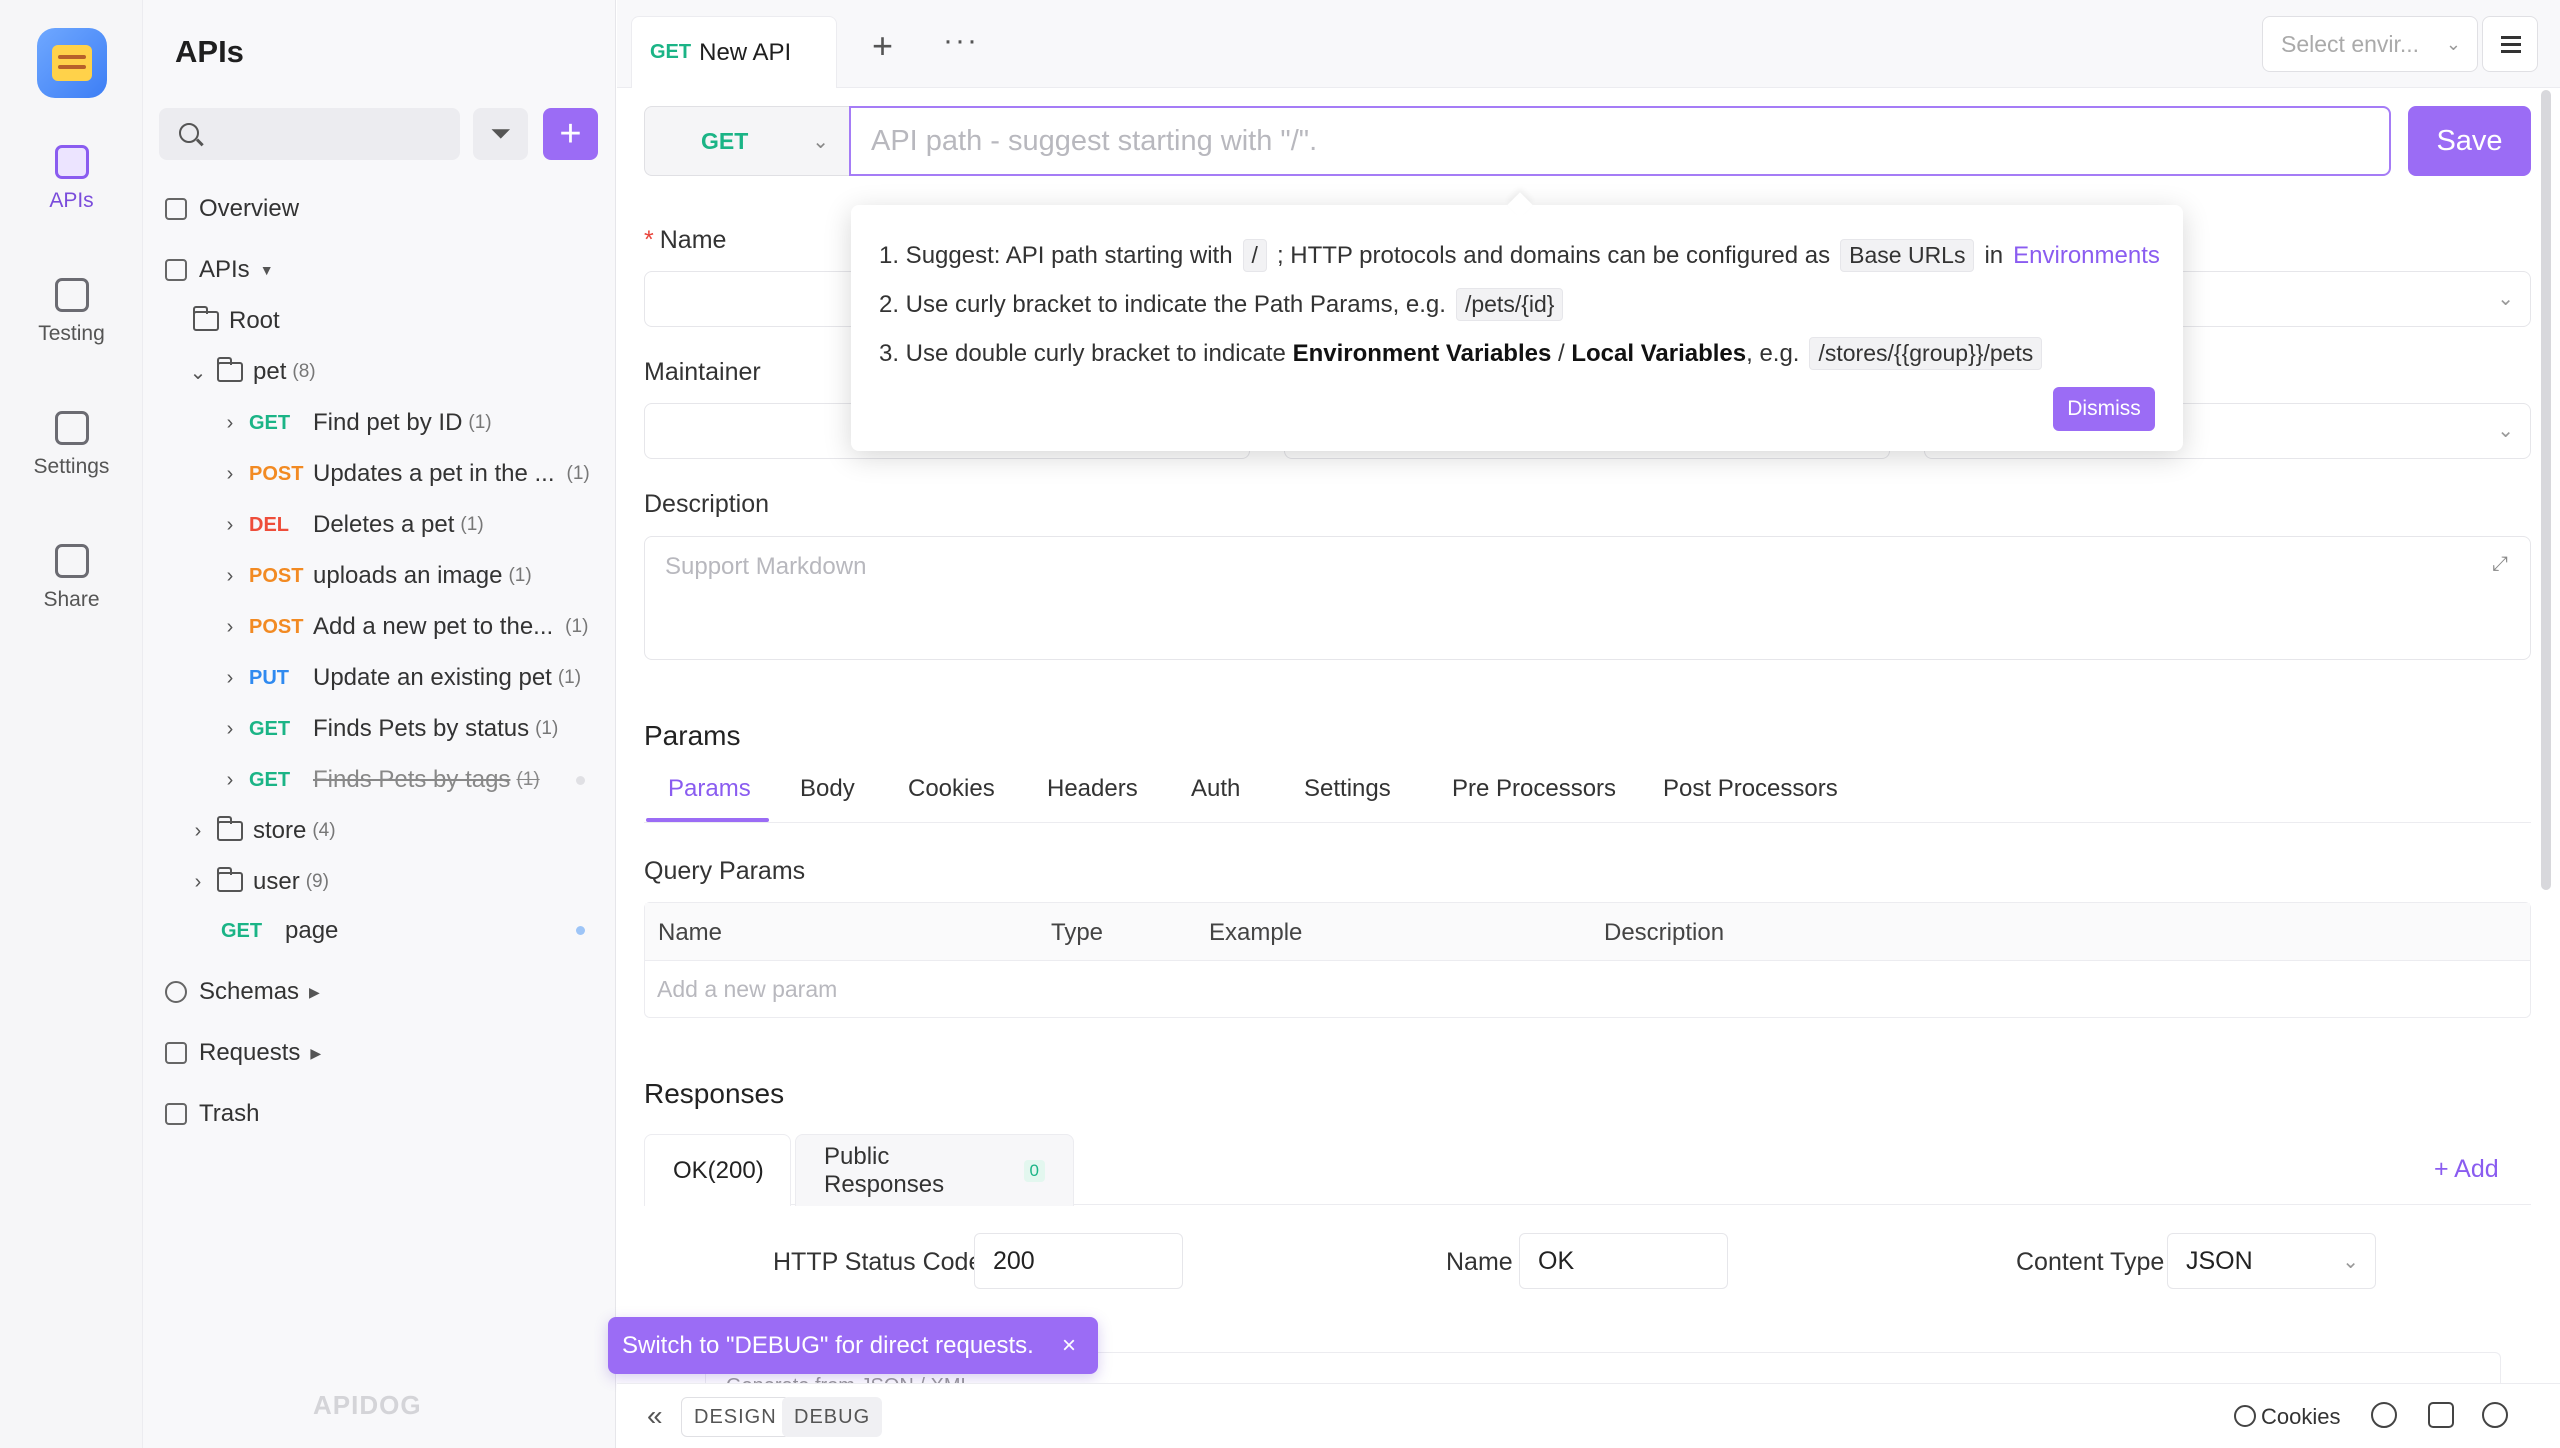 Image resolution: width=2560 pixels, height=1448 pixels. I want to click on sidebar-item-schemas: Schemas ▶, so click(242, 992).